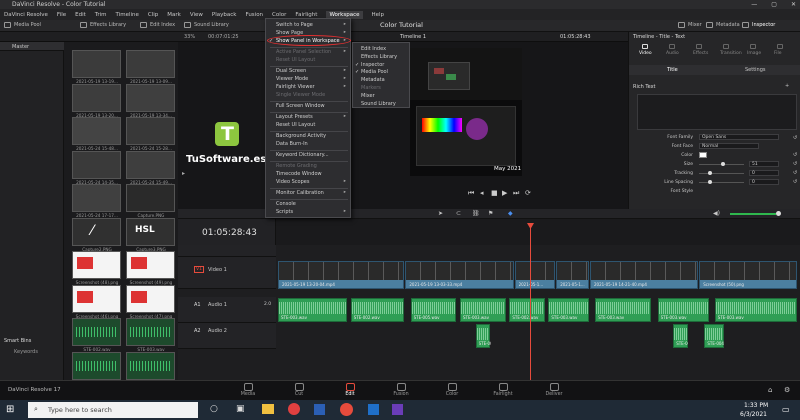 This screenshot has height=420, width=800. Describe the element at coordinates (306, 15) in the screenshot. I see `menu-fairlight: Fairlight` at that location.